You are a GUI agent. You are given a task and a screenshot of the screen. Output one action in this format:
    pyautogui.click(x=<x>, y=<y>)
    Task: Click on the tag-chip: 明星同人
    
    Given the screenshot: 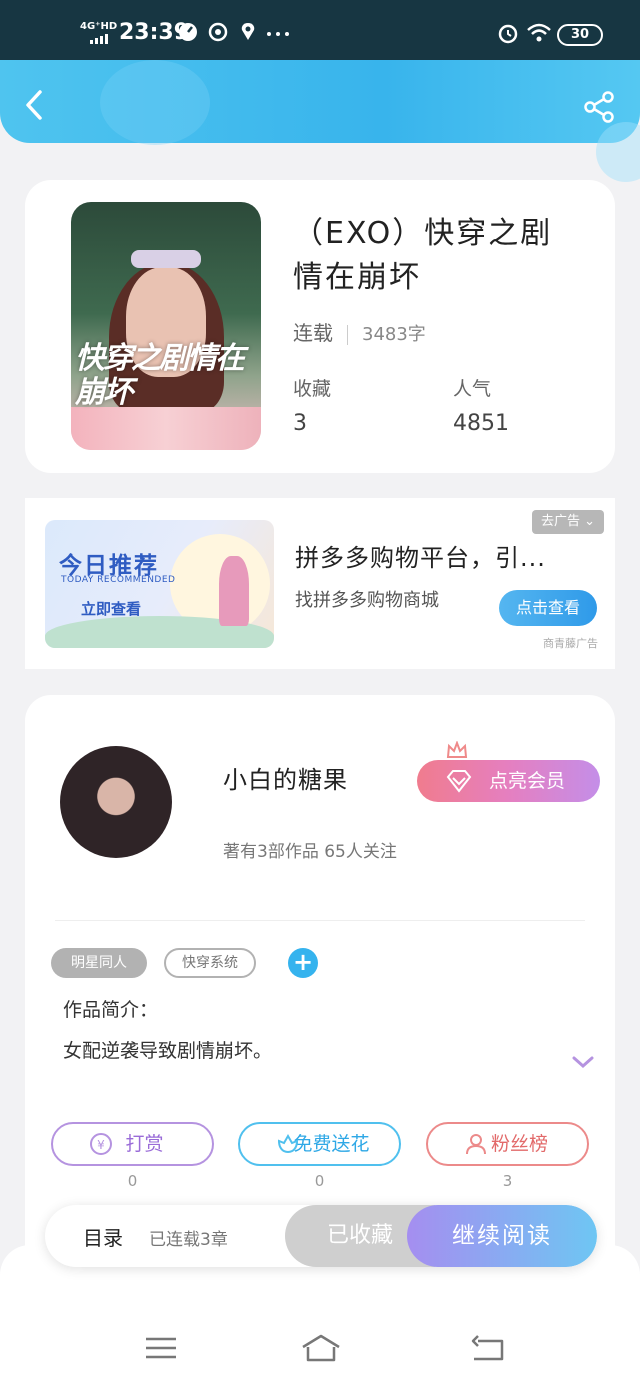 What is the action you would take?
    pyautogui.click(x=99, y=963)
    